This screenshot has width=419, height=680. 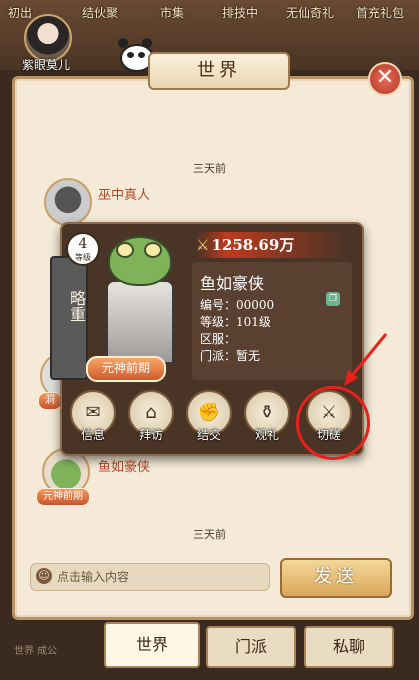 I want to click on id-value: 00000, so click(x=255, y=305).